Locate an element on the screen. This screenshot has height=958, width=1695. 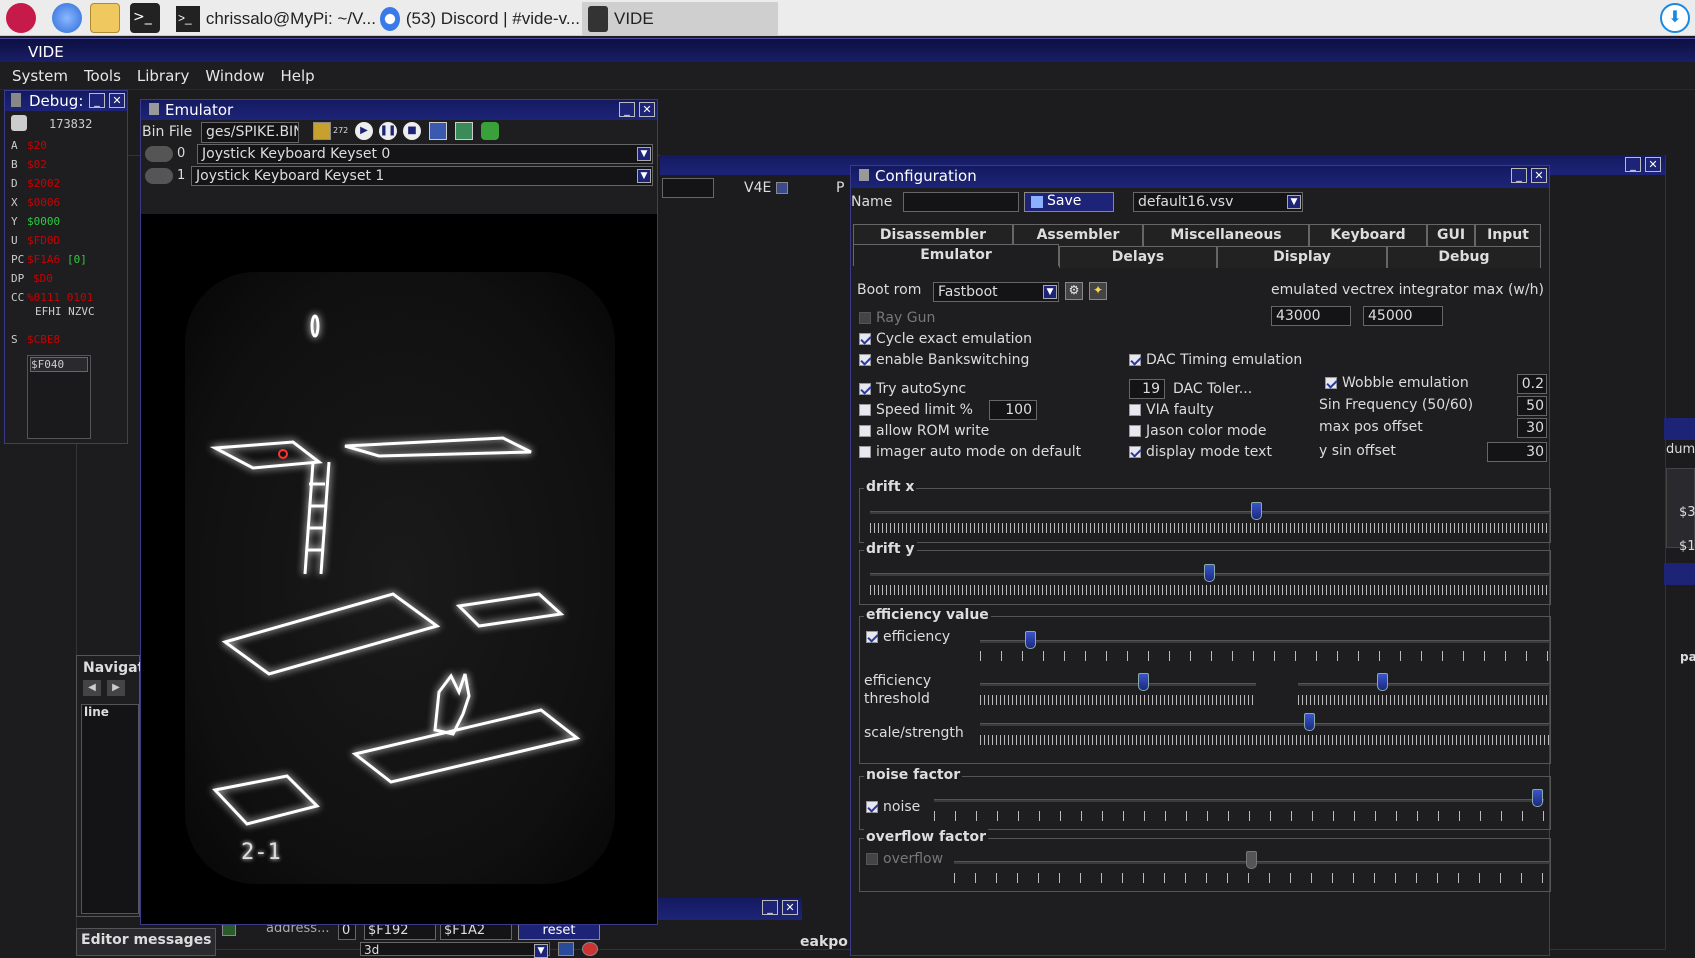
overflow-checkbox: overflow is located at coordinates (904, 859).